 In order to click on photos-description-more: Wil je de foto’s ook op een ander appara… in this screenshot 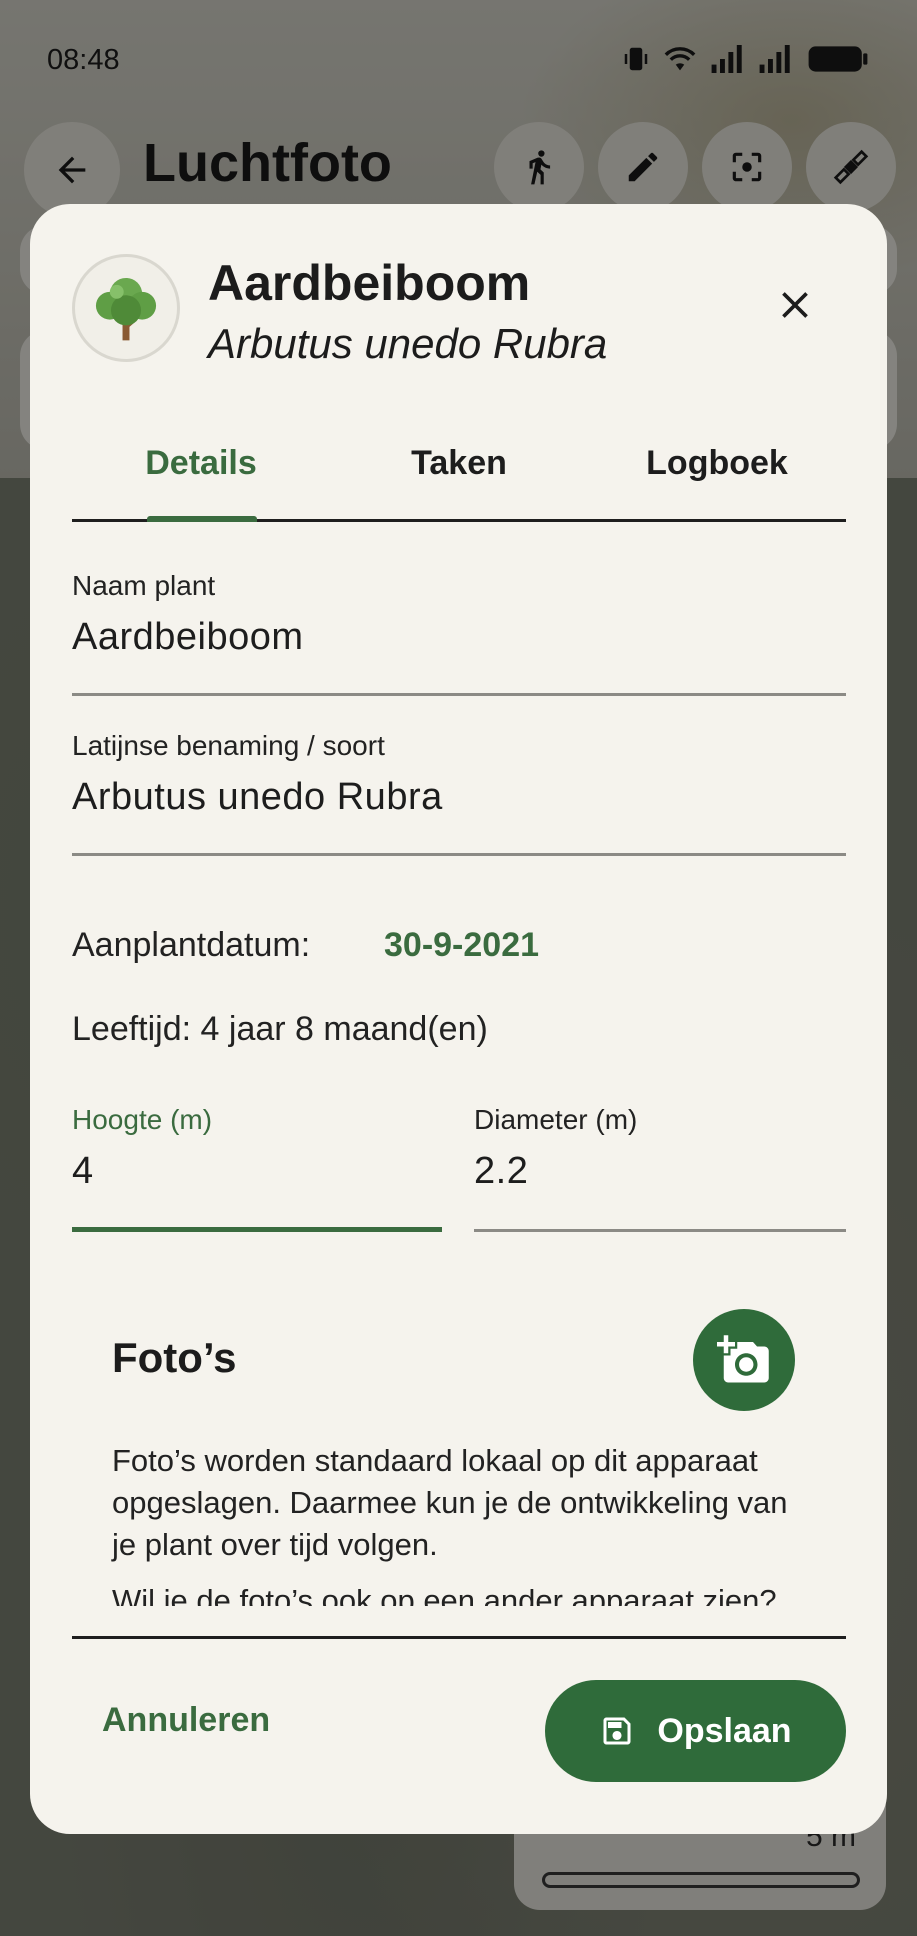, I will do `click(444, 1594)`.